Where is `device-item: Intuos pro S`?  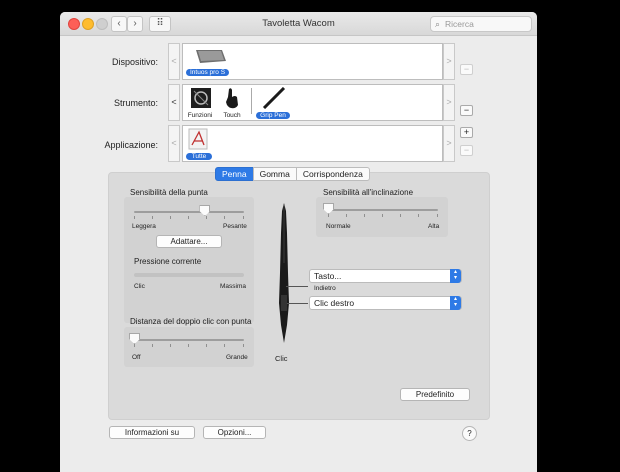
device-item: Intuos pro S is located at coordinates (208, 61).